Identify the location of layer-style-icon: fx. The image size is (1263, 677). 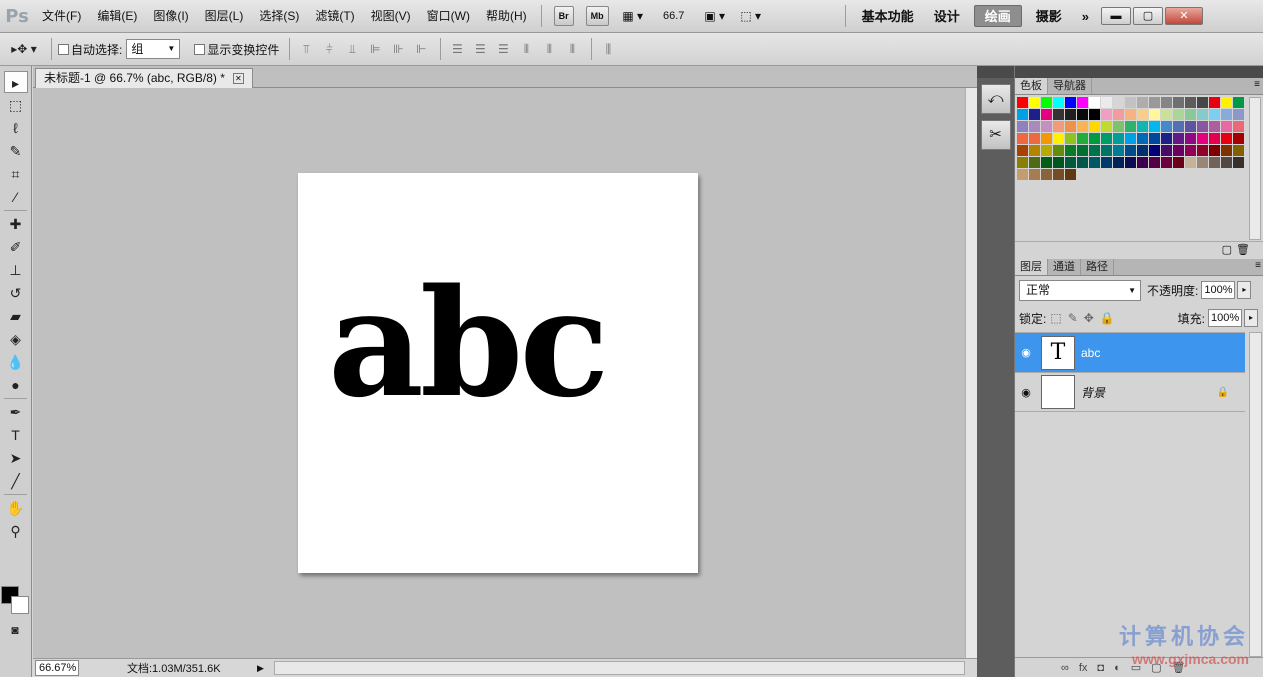
(1083, 668).